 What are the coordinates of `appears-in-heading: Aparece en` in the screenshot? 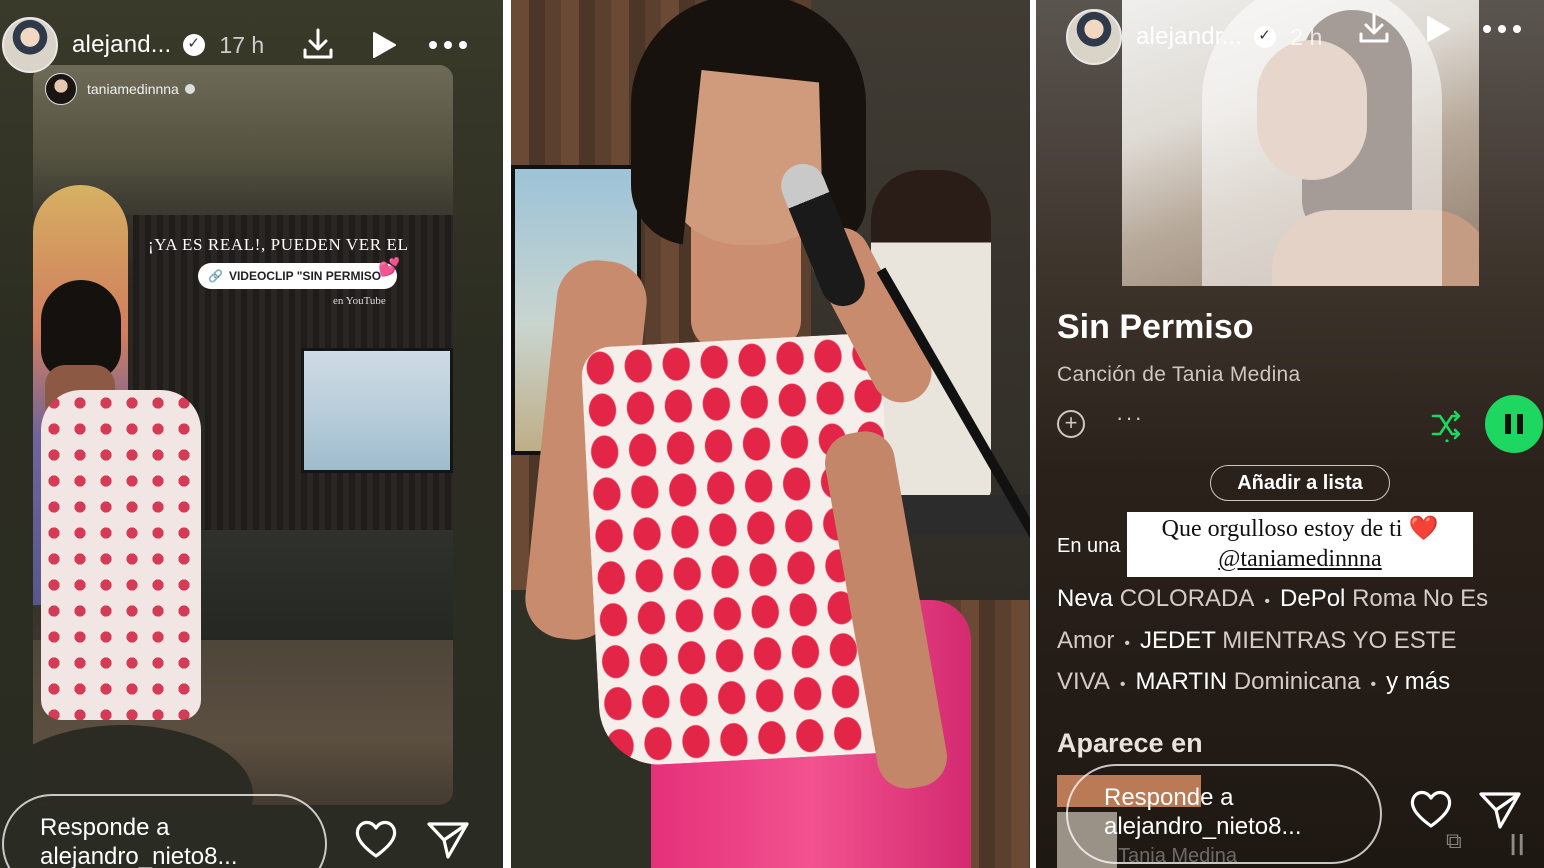 It's located at (1130, 743).